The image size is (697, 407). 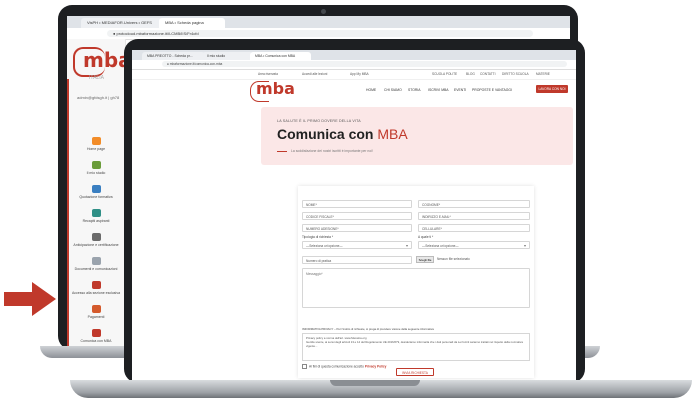 I want to click on nome-field: NOME*, so click(x=357, y=204).